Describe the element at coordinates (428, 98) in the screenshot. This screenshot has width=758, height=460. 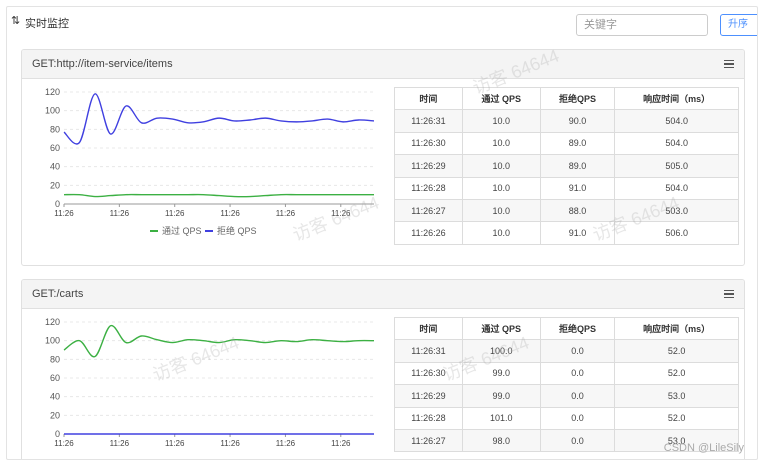
I see `col-time: 时间` at that location.